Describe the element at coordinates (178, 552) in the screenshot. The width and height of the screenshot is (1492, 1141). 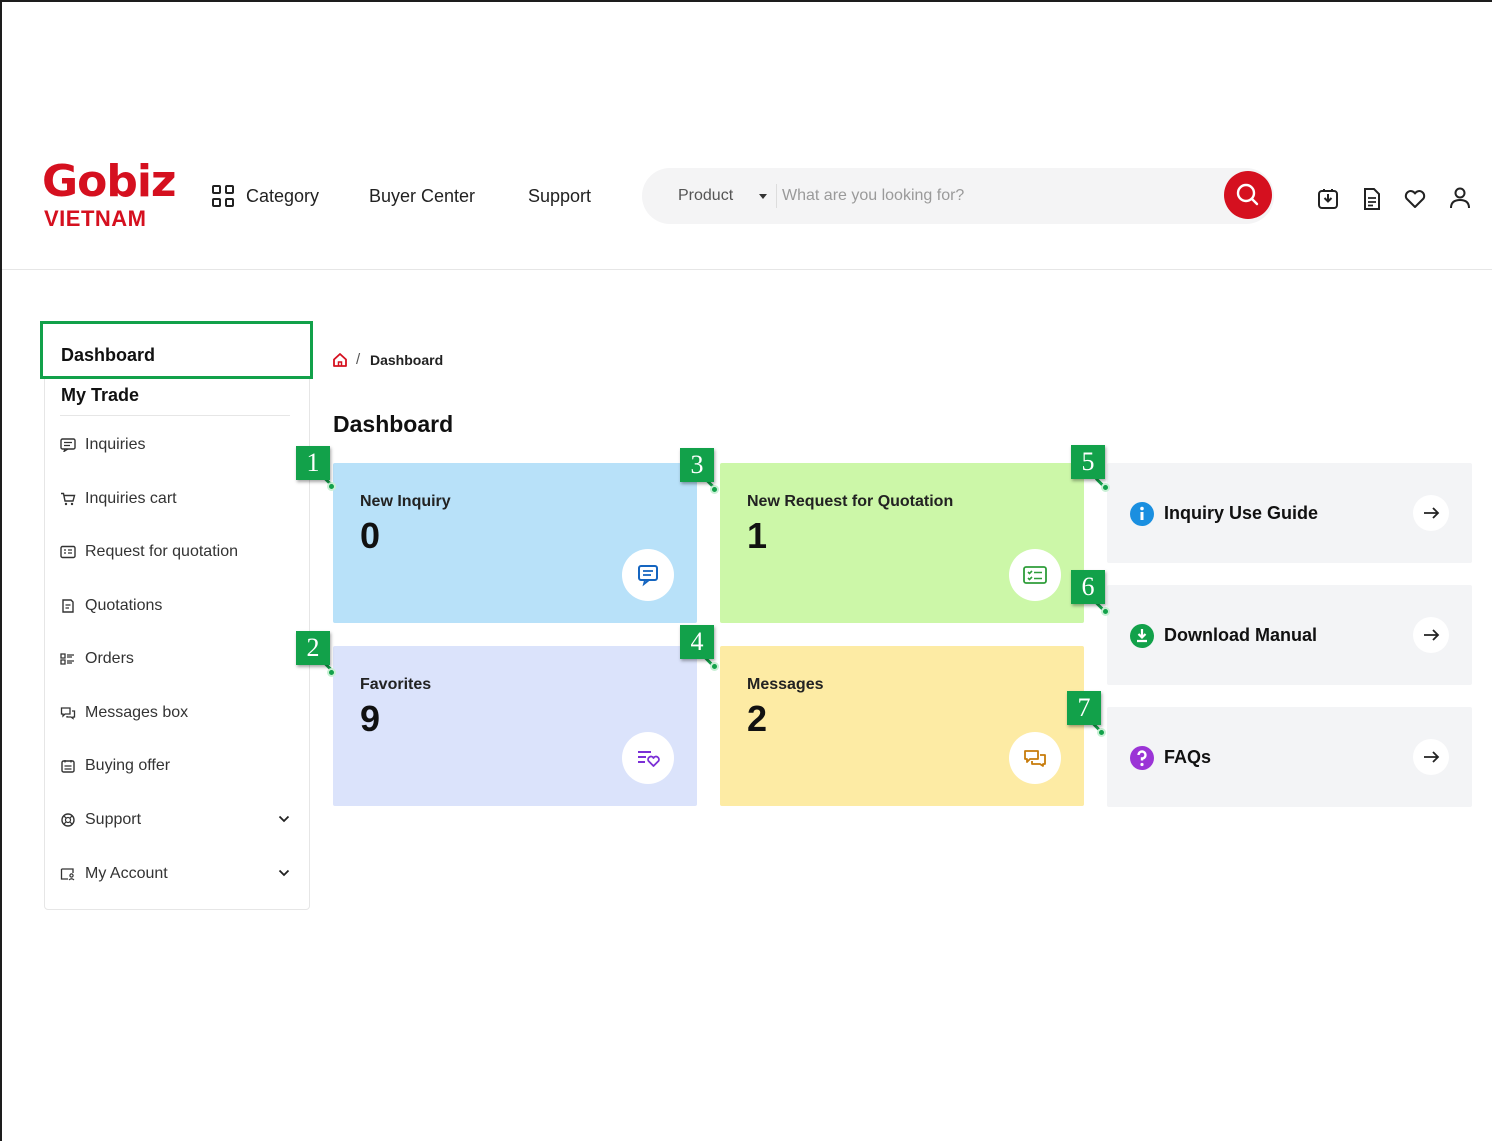
I see `sidebar-item-request-for-quotation: Request for quotation` at that location.